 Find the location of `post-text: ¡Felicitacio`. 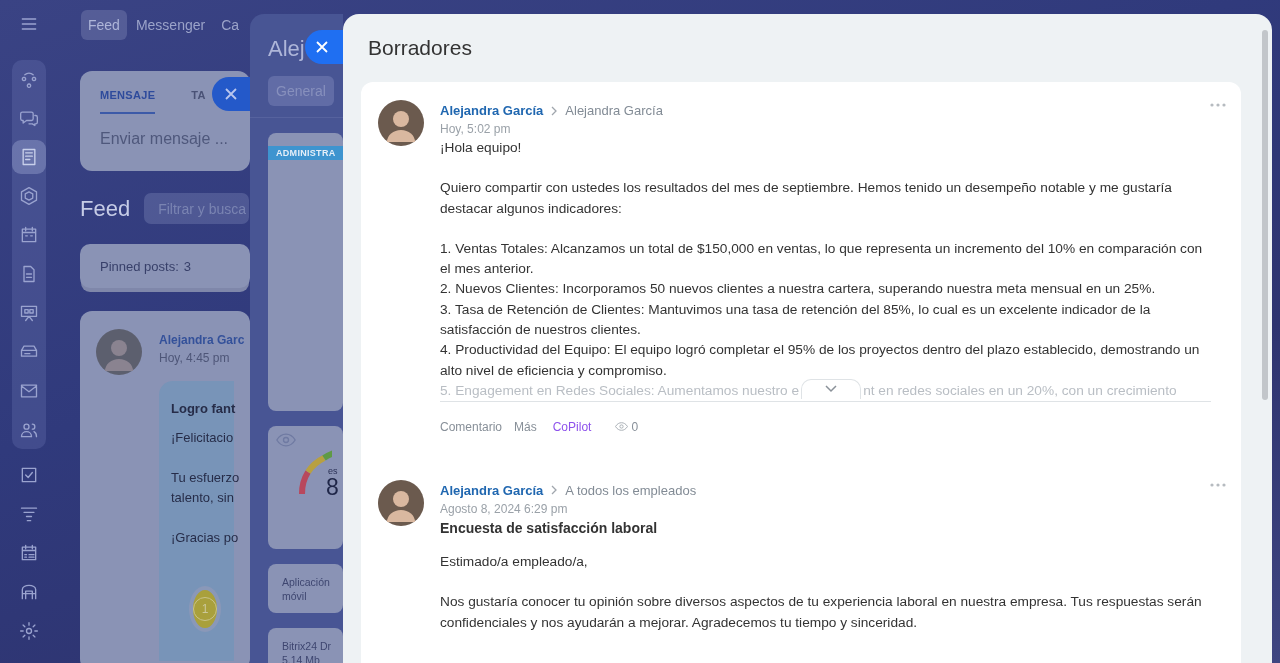

post-text: ¡Felicitacio is located at coordinates (202, 438).